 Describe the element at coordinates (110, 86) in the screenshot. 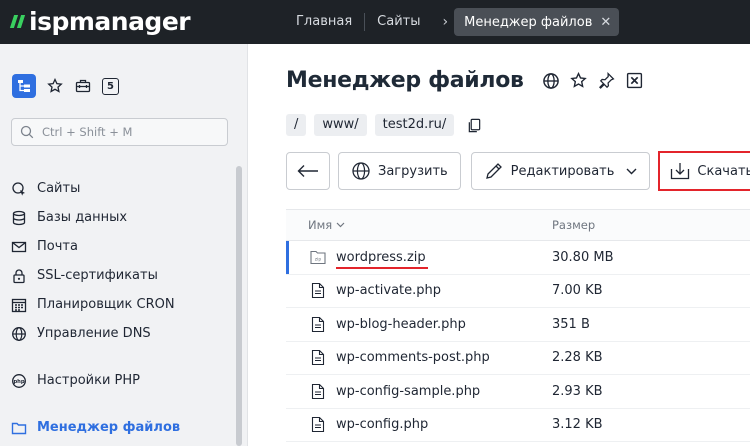

I see `quick-badge: 5` at that location.